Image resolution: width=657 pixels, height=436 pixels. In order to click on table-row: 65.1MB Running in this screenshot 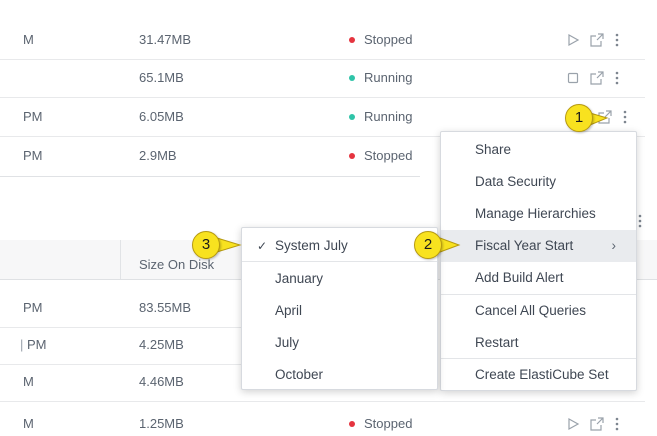, I will do `click(328, 78)`.